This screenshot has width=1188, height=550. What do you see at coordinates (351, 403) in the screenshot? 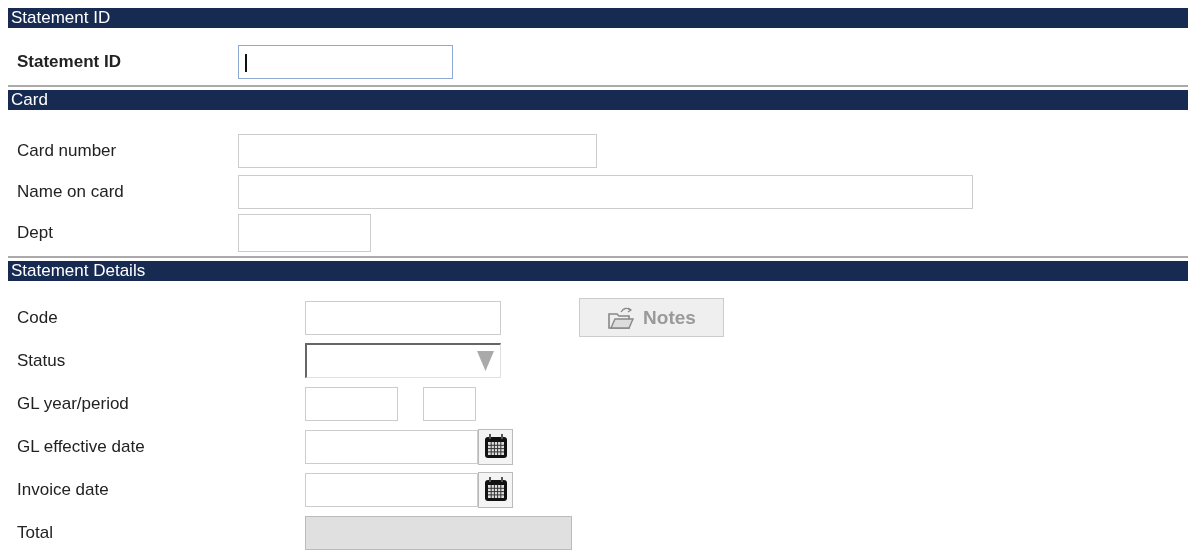
I see `year-field` at bounding box center [351, 403].